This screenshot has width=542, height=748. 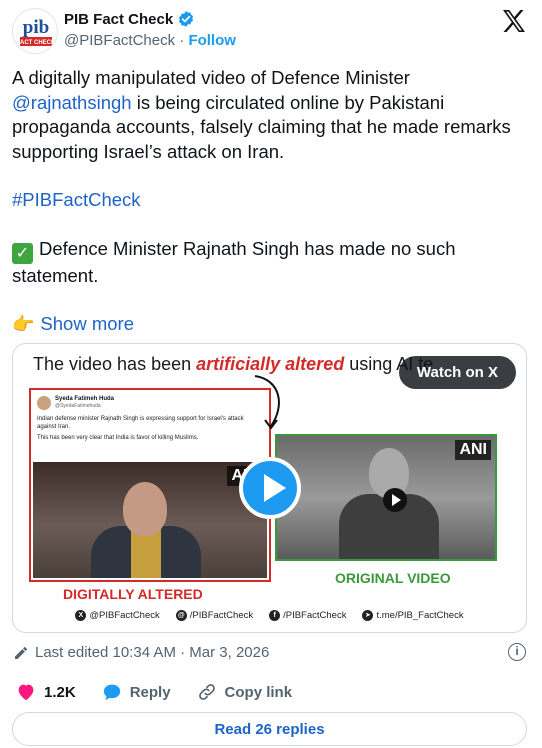 I want to click on edited-timestamp: Last edited 10:34 AM · Mar 3, 2026, so click(x=152, y=652).